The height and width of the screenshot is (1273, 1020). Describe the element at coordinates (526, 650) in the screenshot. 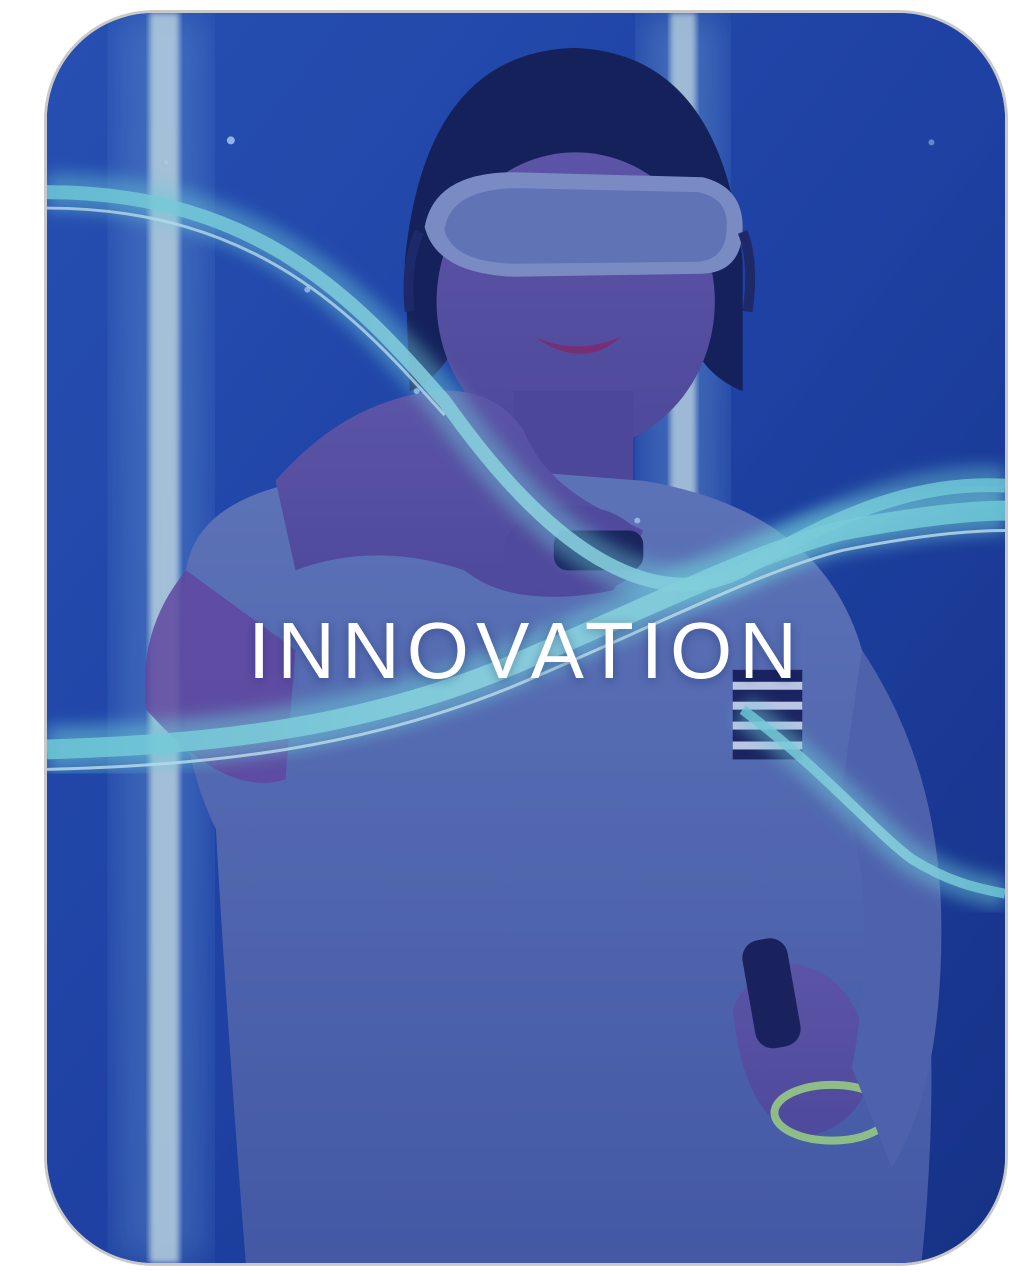

I see `card-title: INNOVATION` at that location.